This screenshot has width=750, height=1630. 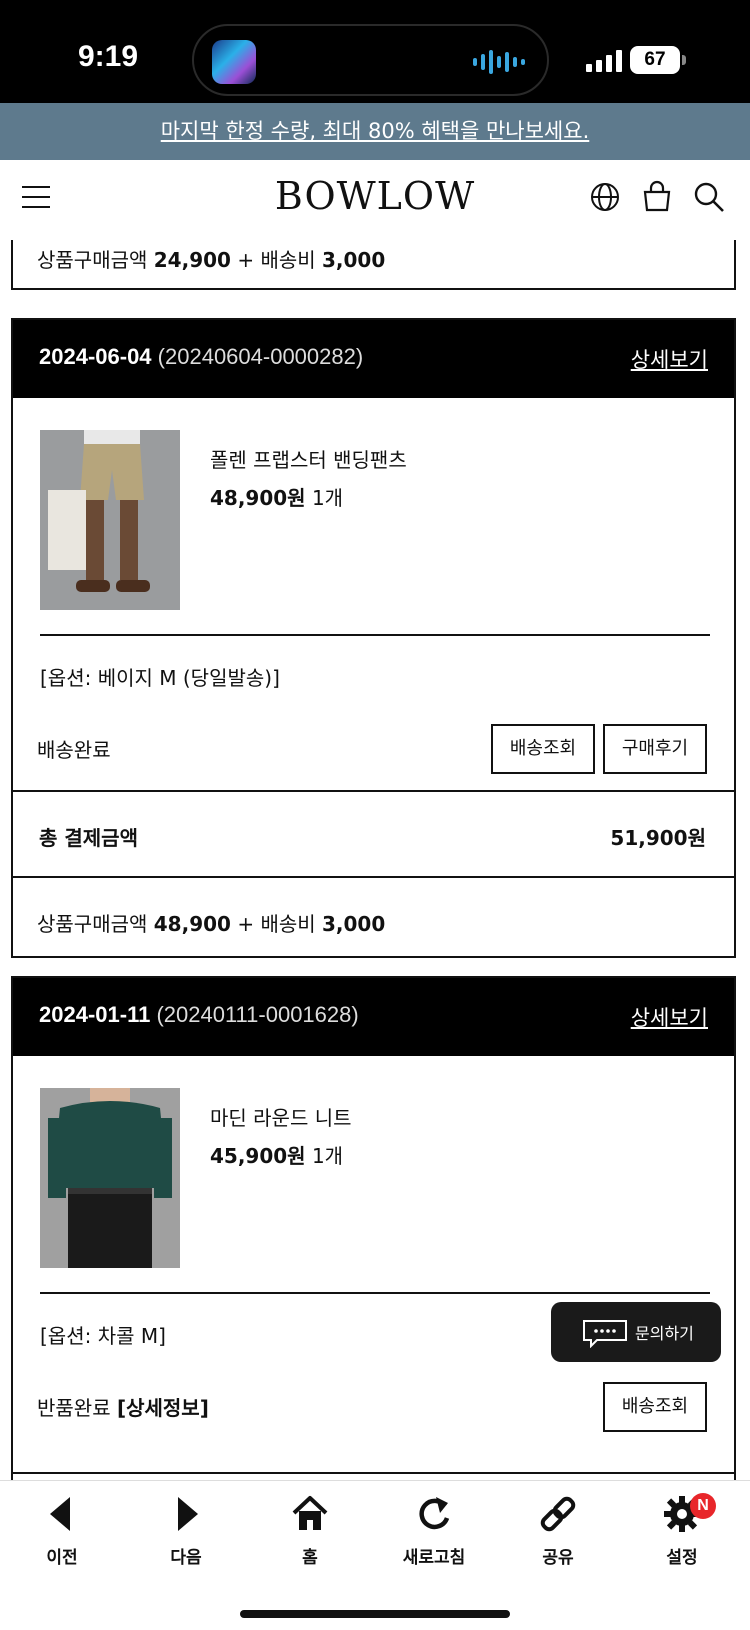 I want to click on home-button: 홈, so click(x=310, y=1530).